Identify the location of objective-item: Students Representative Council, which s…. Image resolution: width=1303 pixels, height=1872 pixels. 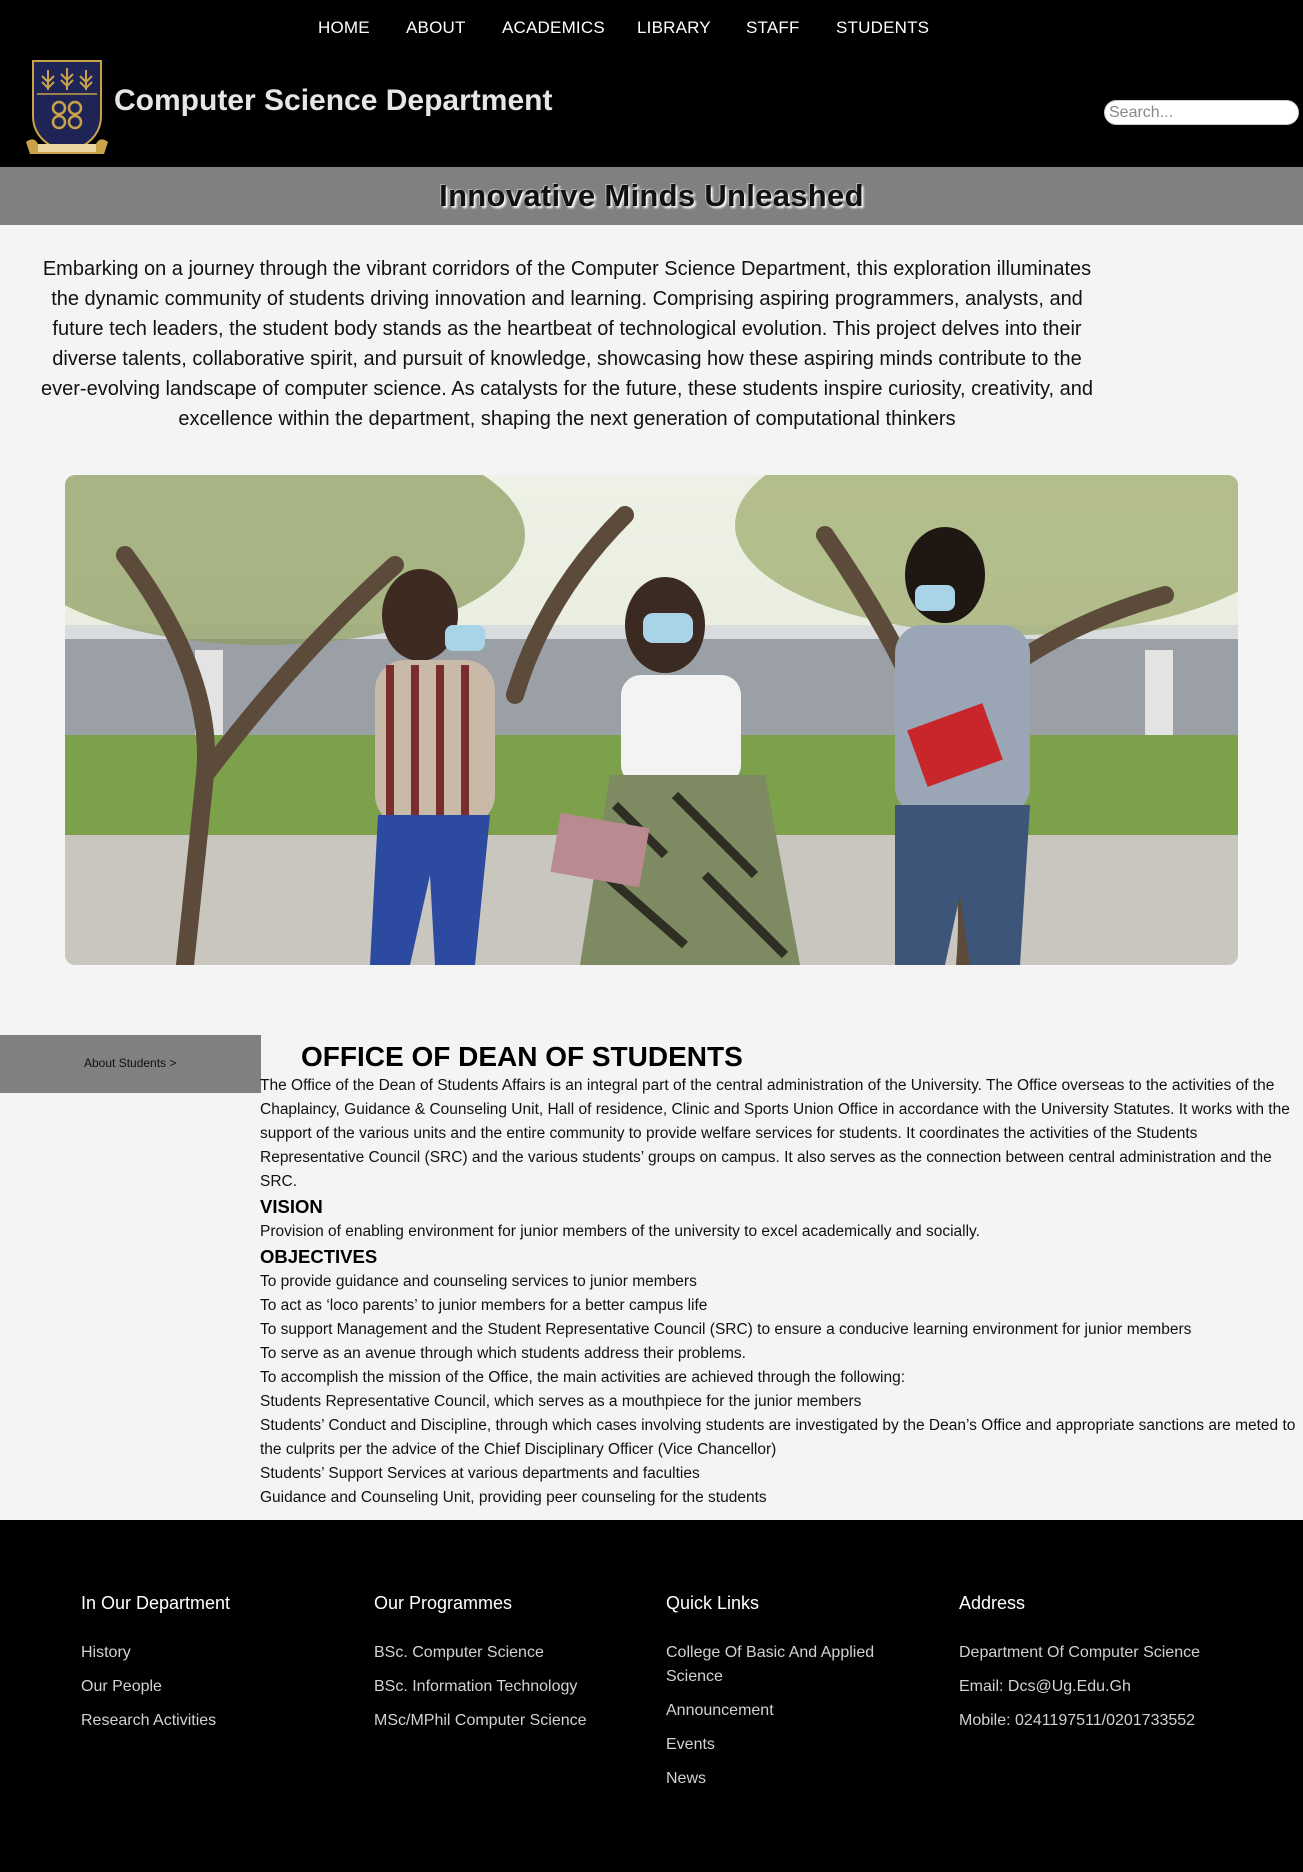
(561, 1401).